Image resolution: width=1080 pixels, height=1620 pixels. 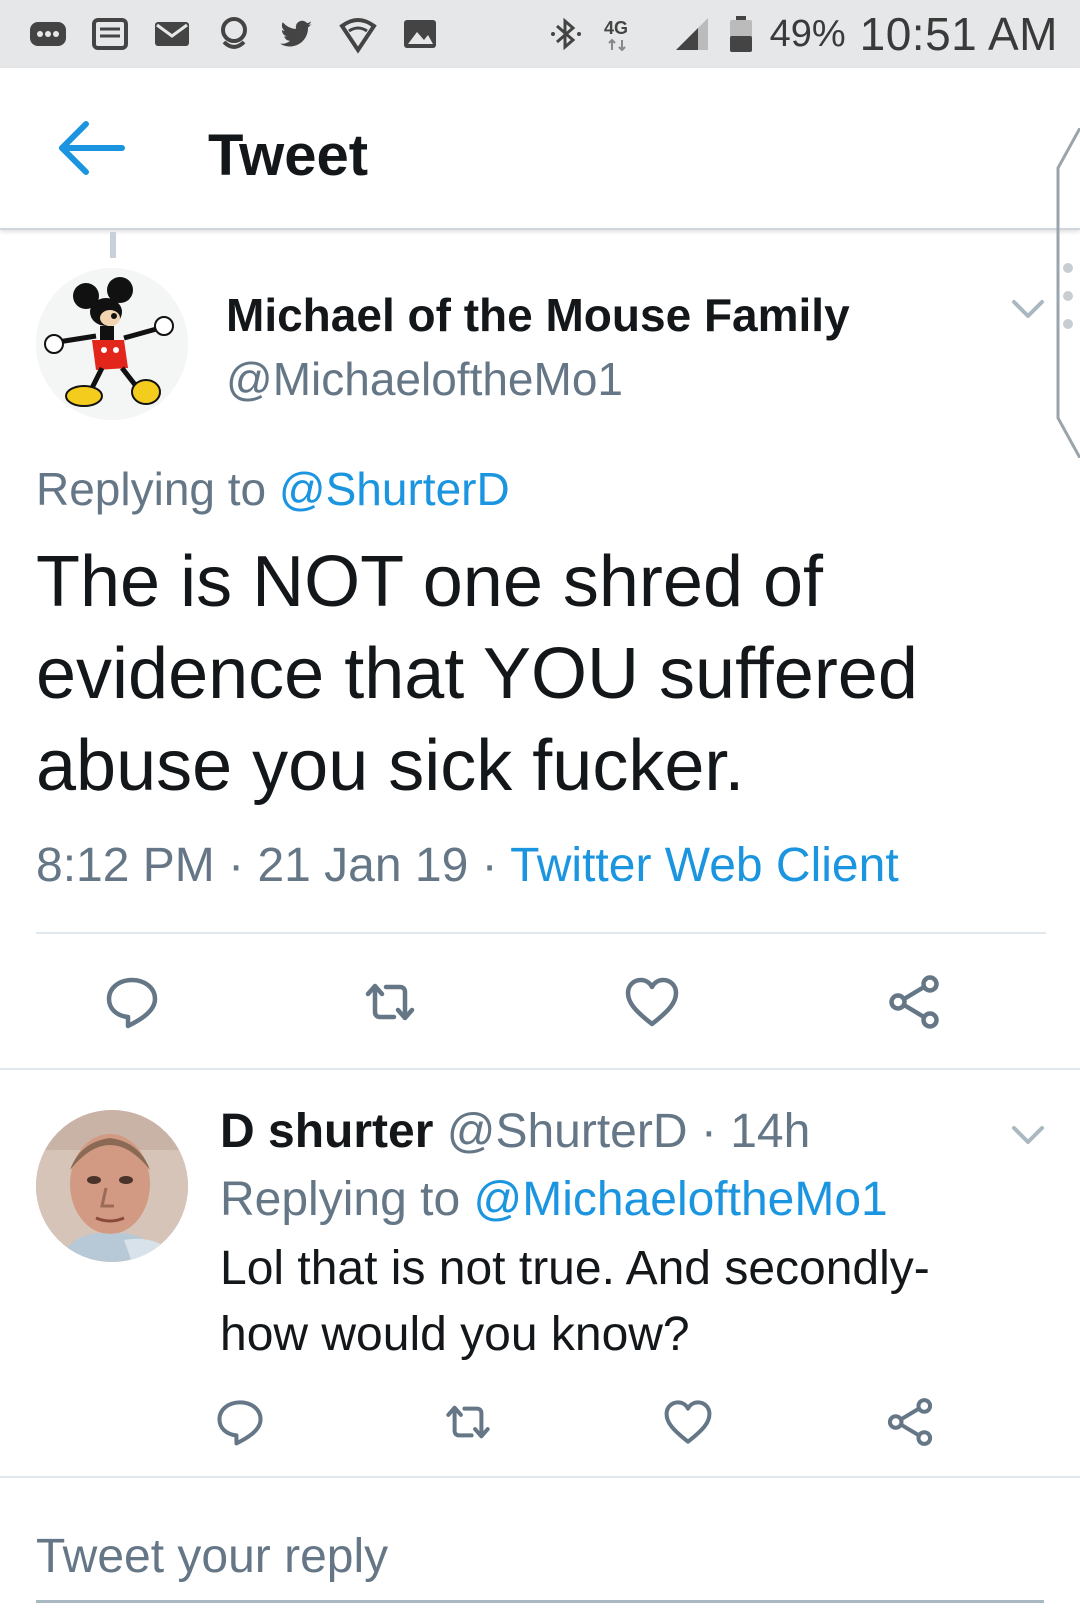 What do you see at coordinates (288, 155) in the screenshot?
I see `page-title: Tweet` at bounding box center [288, 155].